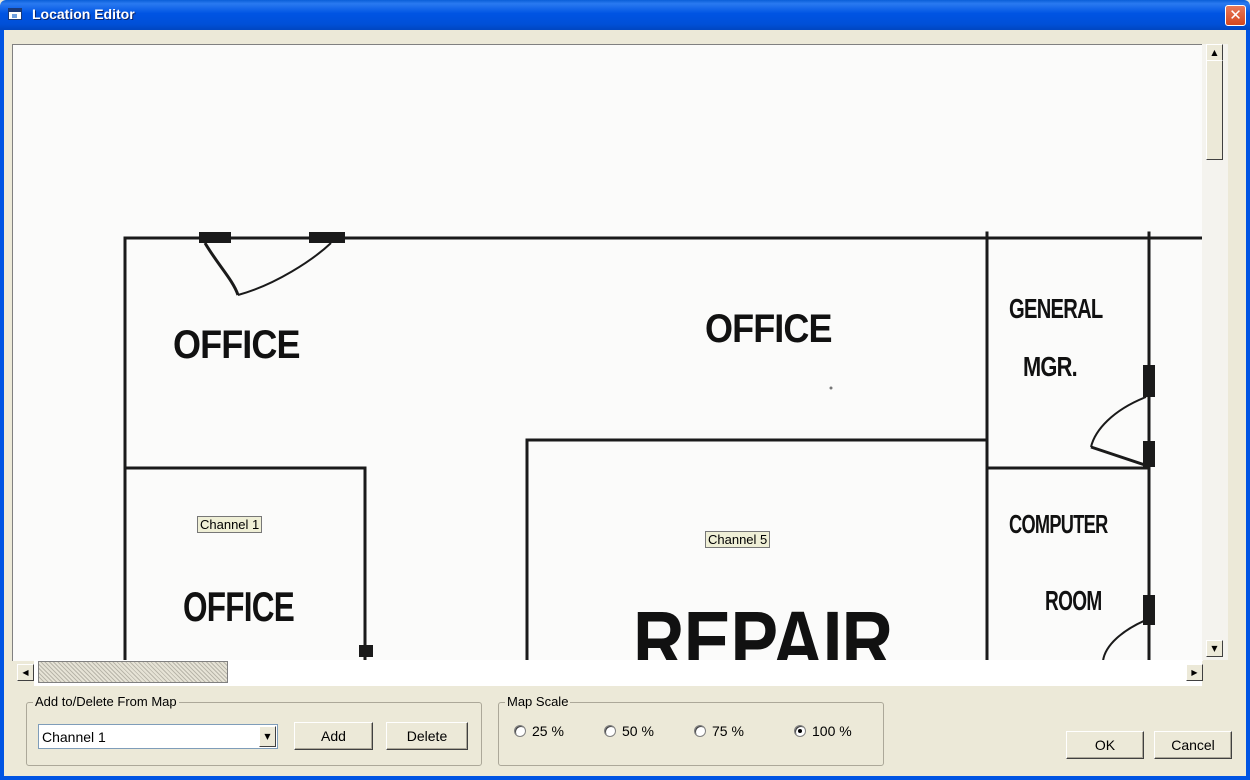 This screenshot has height=780, width=1250. I want to click on room-label-general: GENERAL, so click(1056, 308).